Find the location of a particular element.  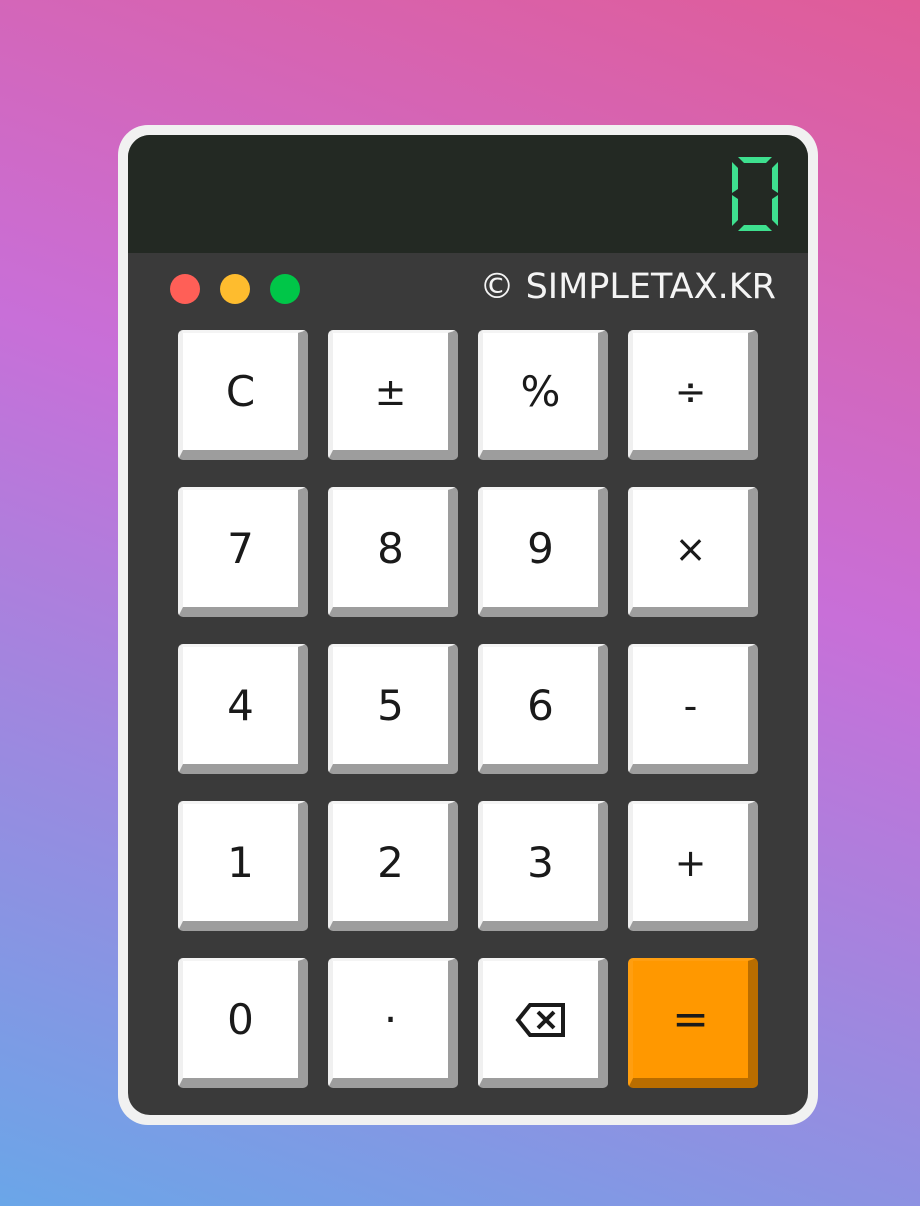

digit-6-button: 6 is located at coordinates (543, 709).